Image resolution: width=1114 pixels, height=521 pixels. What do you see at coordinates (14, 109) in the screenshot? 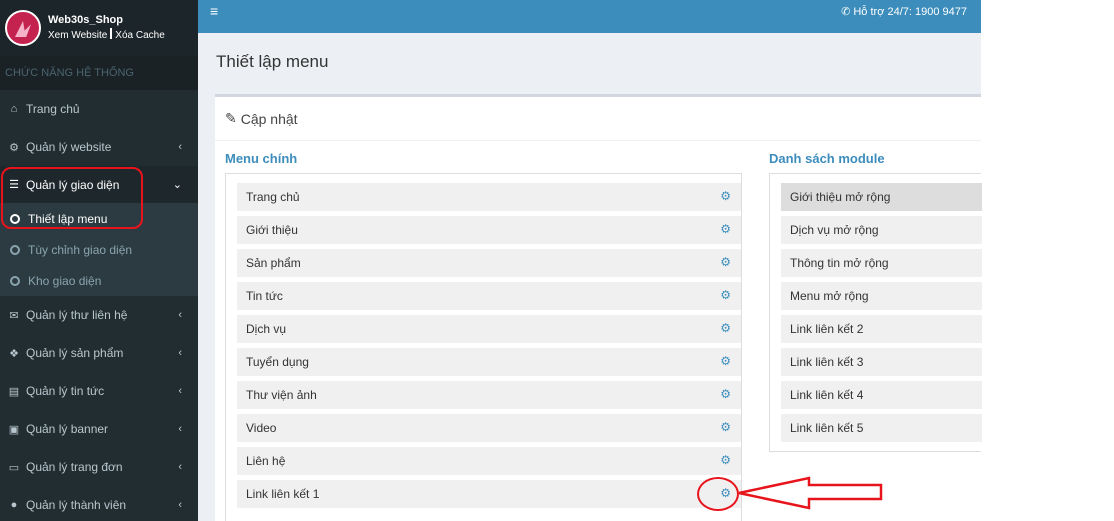
I see `home-icon: ⌂` at bounding box center [14, 109].